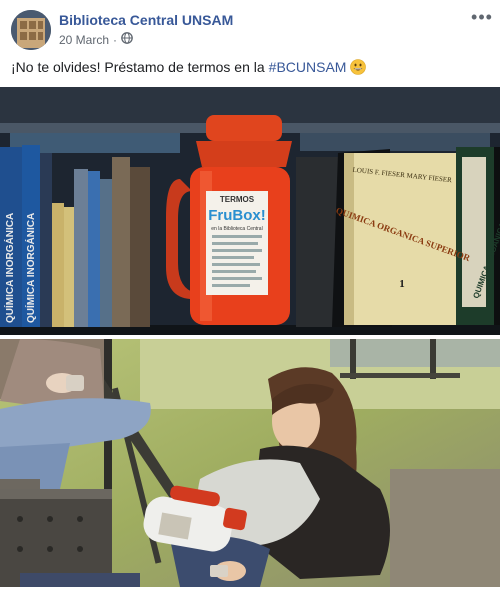 This screenshot has height=592, width=500. I want to click on thermos-label-line3: en la Biblioteca Central, so click(236, 229).